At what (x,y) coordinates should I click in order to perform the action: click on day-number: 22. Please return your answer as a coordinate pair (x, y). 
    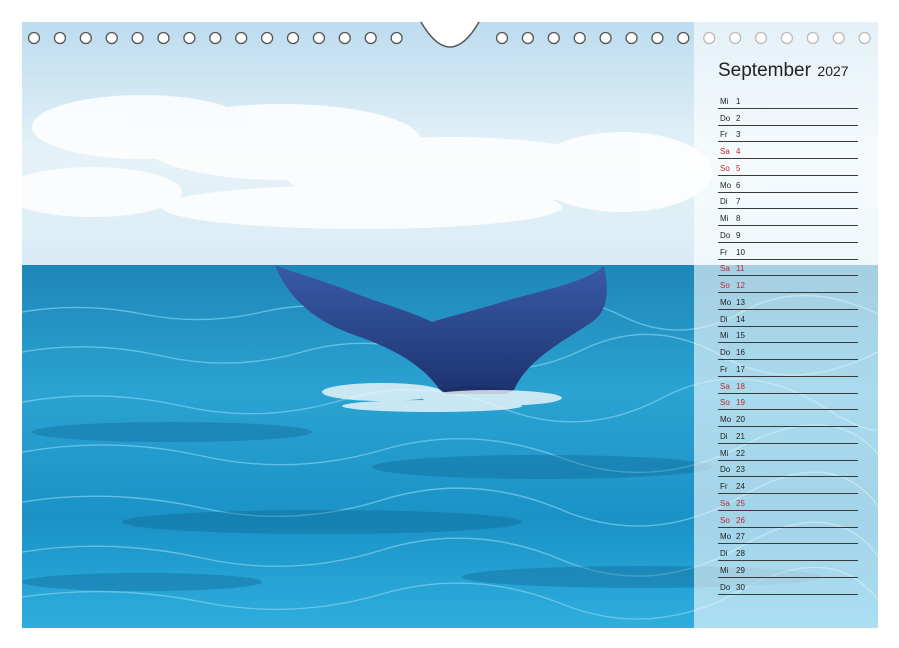
    Looking at the image, I should click on (740, 453).